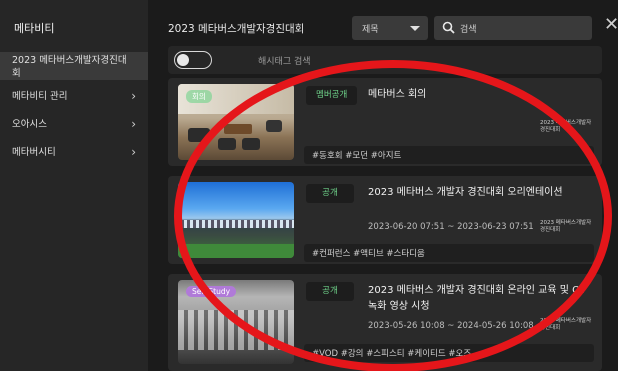  I want to click on card-tags: #VOD #강의 #스피스티 #케이티드 #오즈, so click(449, 353).